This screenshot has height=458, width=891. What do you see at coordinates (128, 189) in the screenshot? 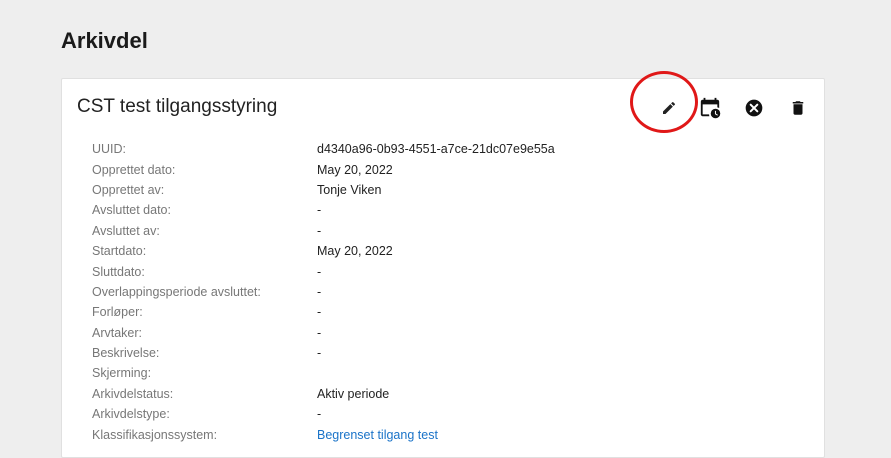
I see `property-label: Opprettet av:` at bounding box center [128, 189].